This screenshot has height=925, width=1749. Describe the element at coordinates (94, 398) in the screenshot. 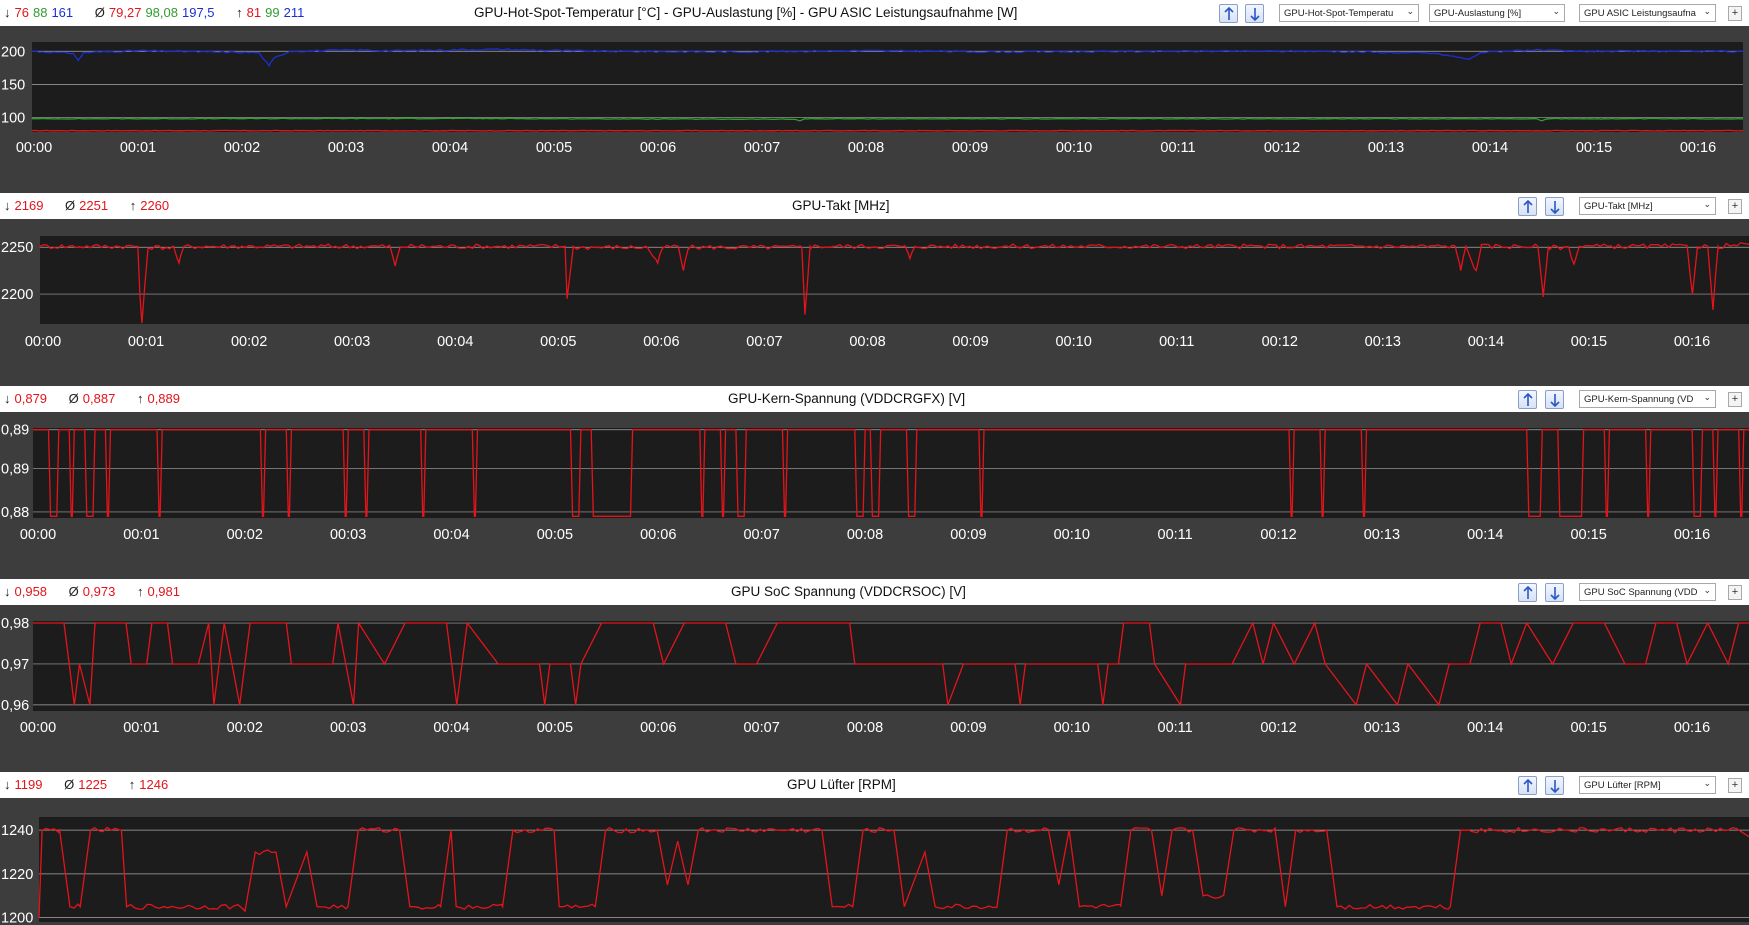

I see `stats-readout: ↓ 0,879 Ø 0,887 ↑ 0,889` at that location.